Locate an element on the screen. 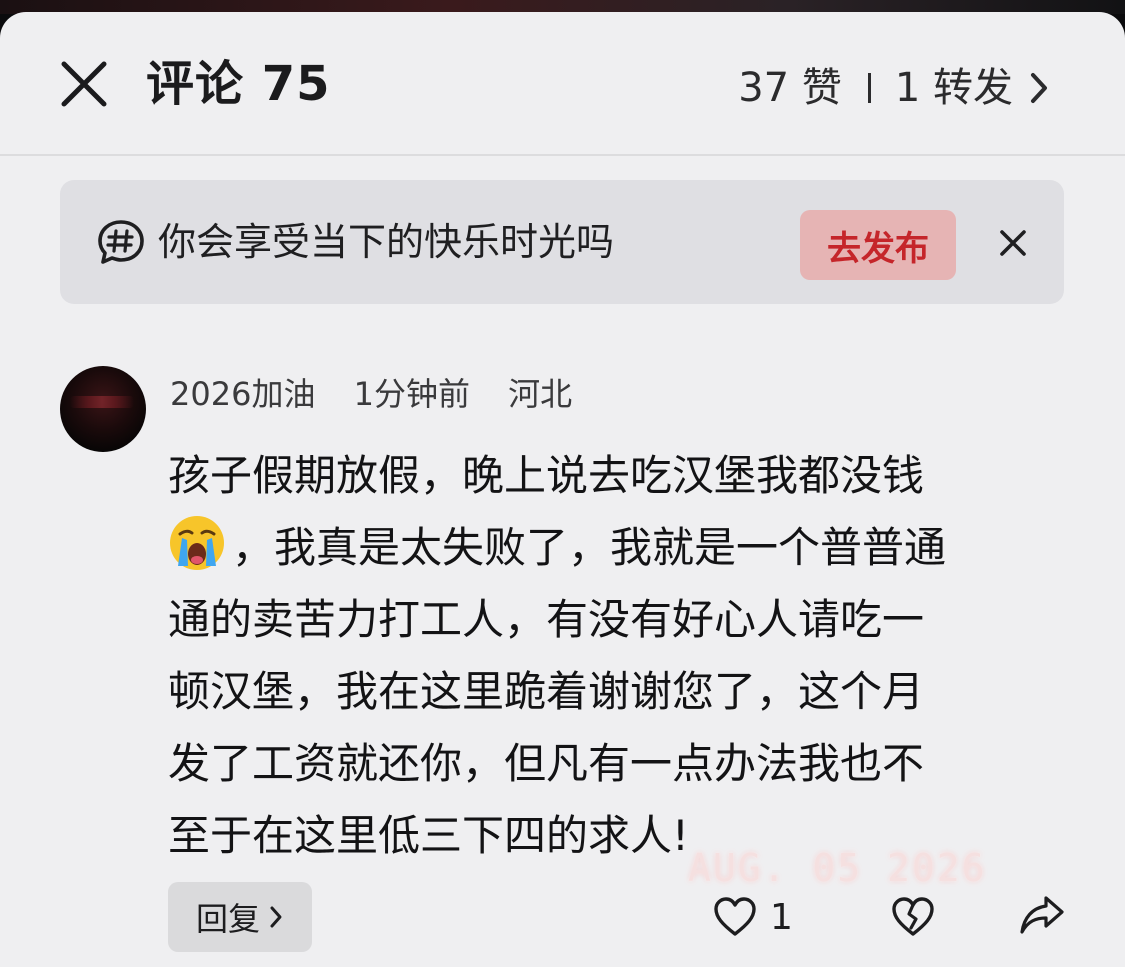  post-stats: 37 赞 1 转发 is located at coordinates (894, 88).